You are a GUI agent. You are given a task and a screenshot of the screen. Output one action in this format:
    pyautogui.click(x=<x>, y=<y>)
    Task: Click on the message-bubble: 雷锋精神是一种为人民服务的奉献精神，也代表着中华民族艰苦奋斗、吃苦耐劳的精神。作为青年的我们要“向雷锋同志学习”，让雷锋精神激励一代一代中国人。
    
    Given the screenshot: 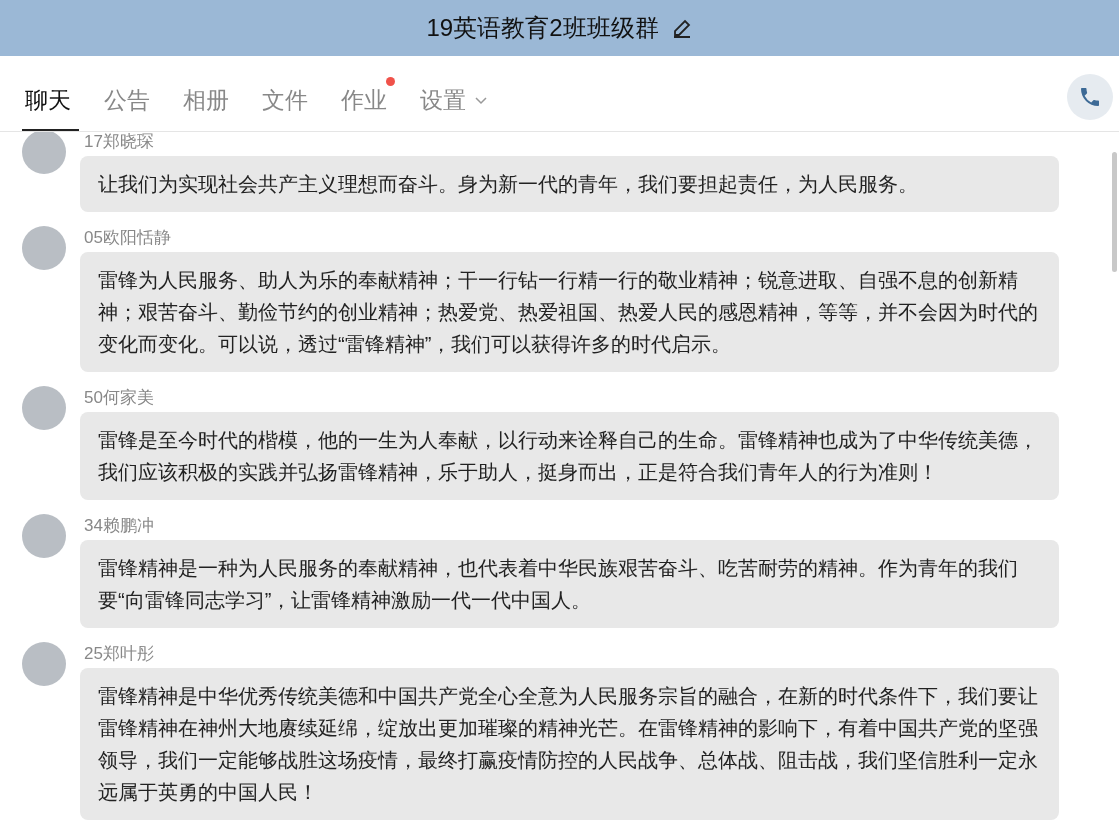 What is the action you would take?
    pyautogui.click(x=569, y=584)
    